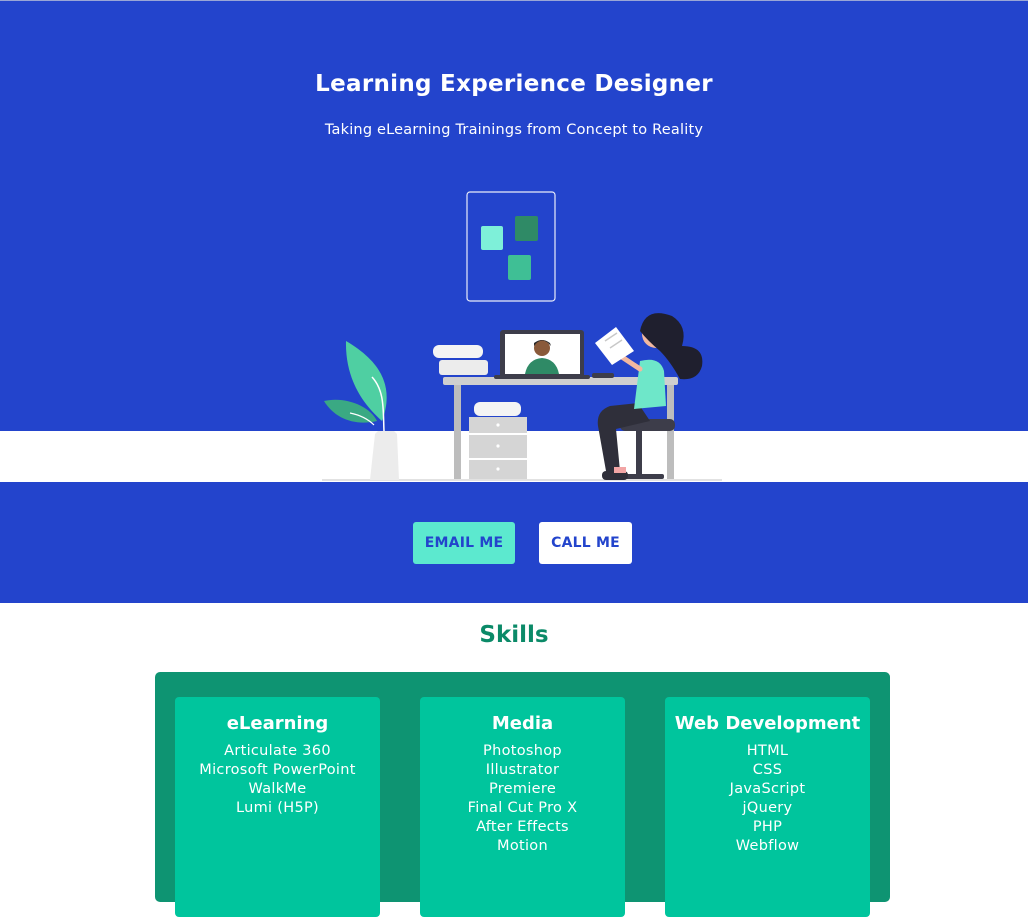 Image resolution: width=1028 pixels, height=917 pixels. I want to click on skill-item: WalkMe, so click(277, 789).